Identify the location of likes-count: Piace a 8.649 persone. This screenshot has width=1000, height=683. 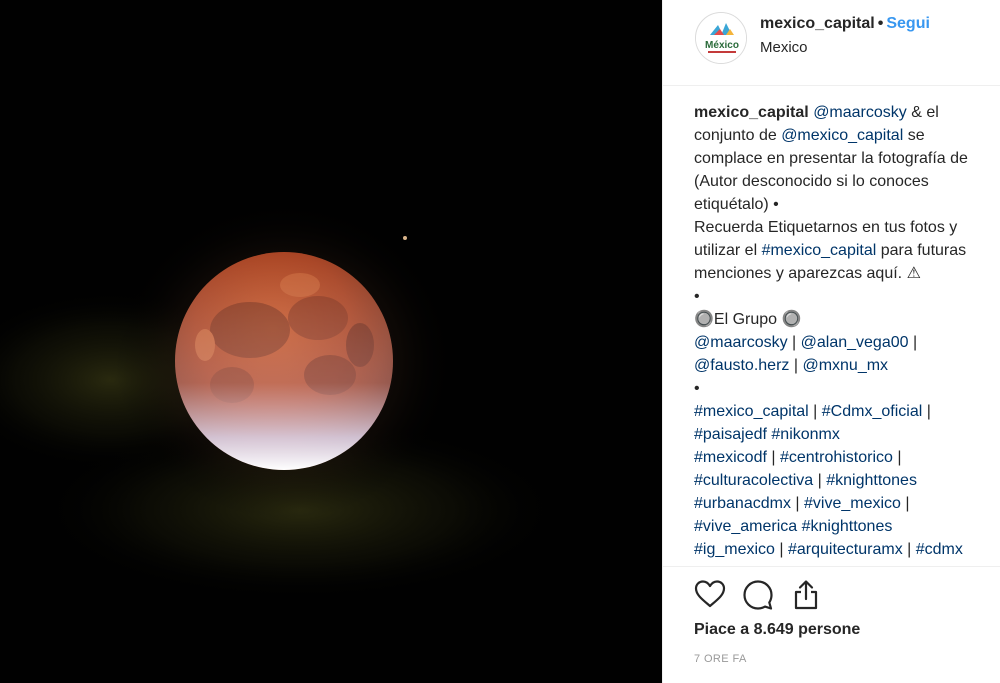
(777, 630).